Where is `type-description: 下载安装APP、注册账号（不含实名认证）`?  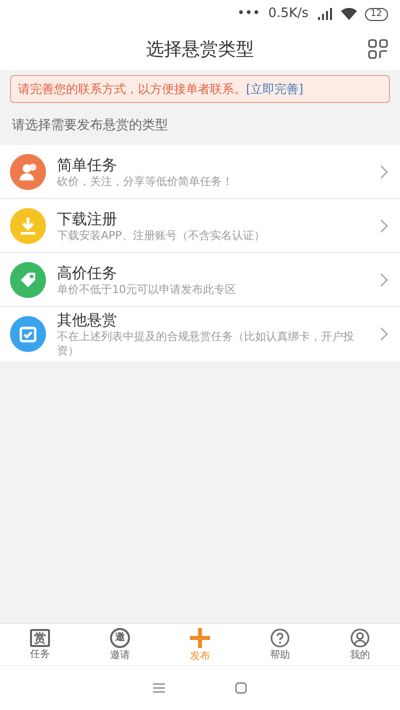 type-description: 下载安装APP、注册账号（不含实名认证） is located at coordinates (161, 235).